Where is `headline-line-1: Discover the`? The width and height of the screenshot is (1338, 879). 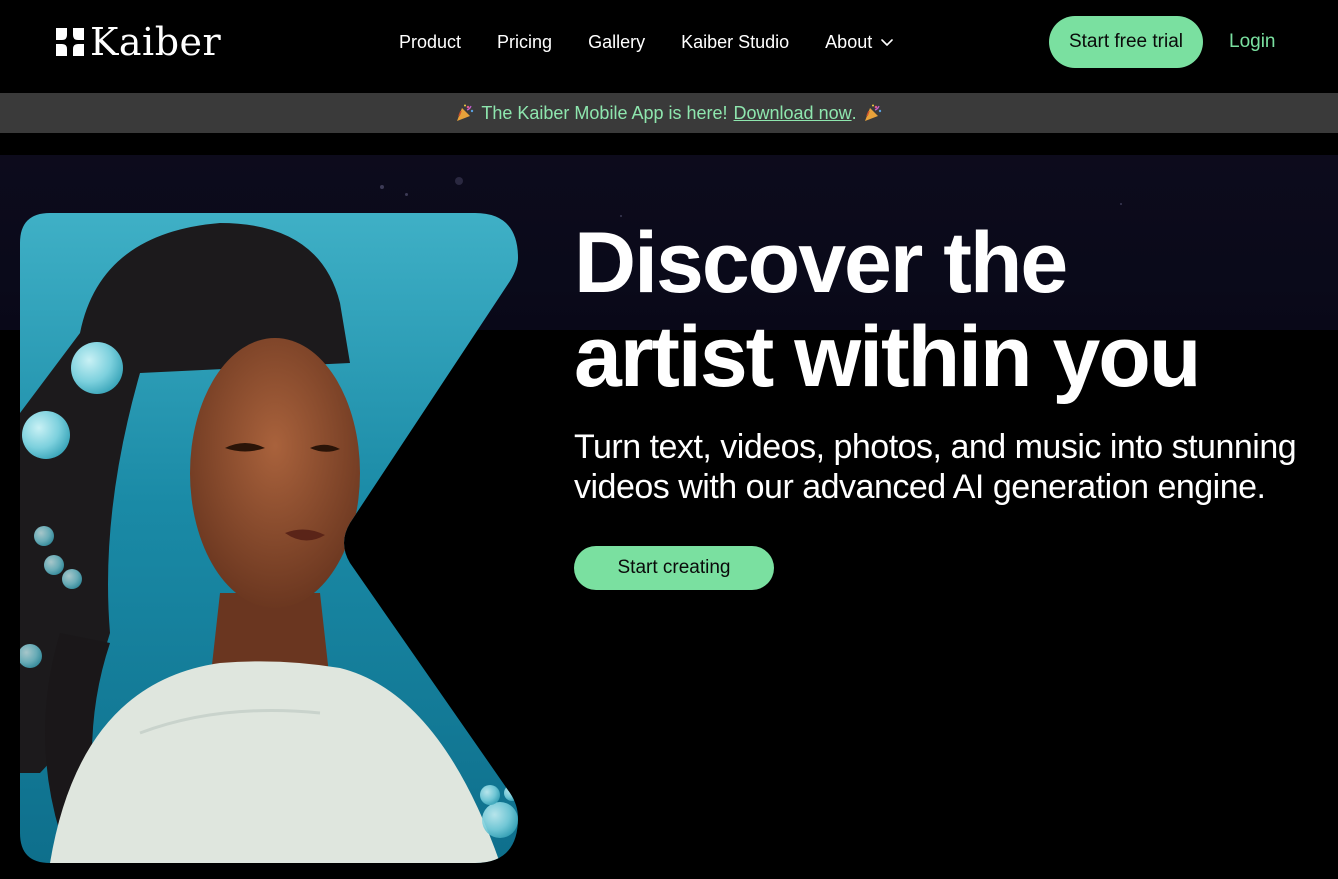
headline-line-1: Discover the is located at coordinates (821, 263).